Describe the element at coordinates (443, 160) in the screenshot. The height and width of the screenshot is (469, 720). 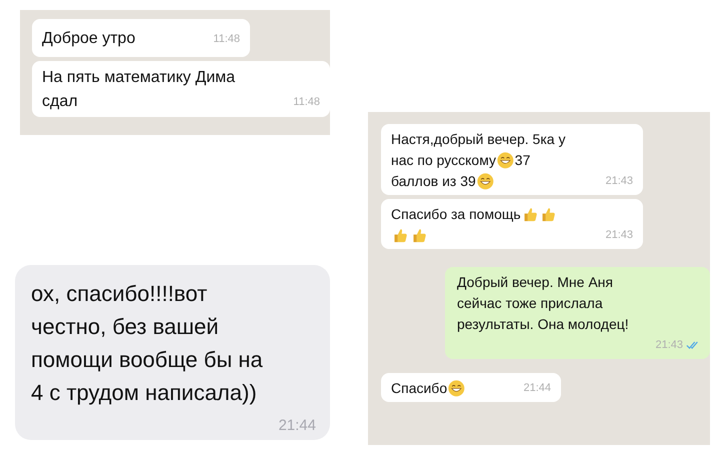
I see `message-text: нас по русскому` at that location.